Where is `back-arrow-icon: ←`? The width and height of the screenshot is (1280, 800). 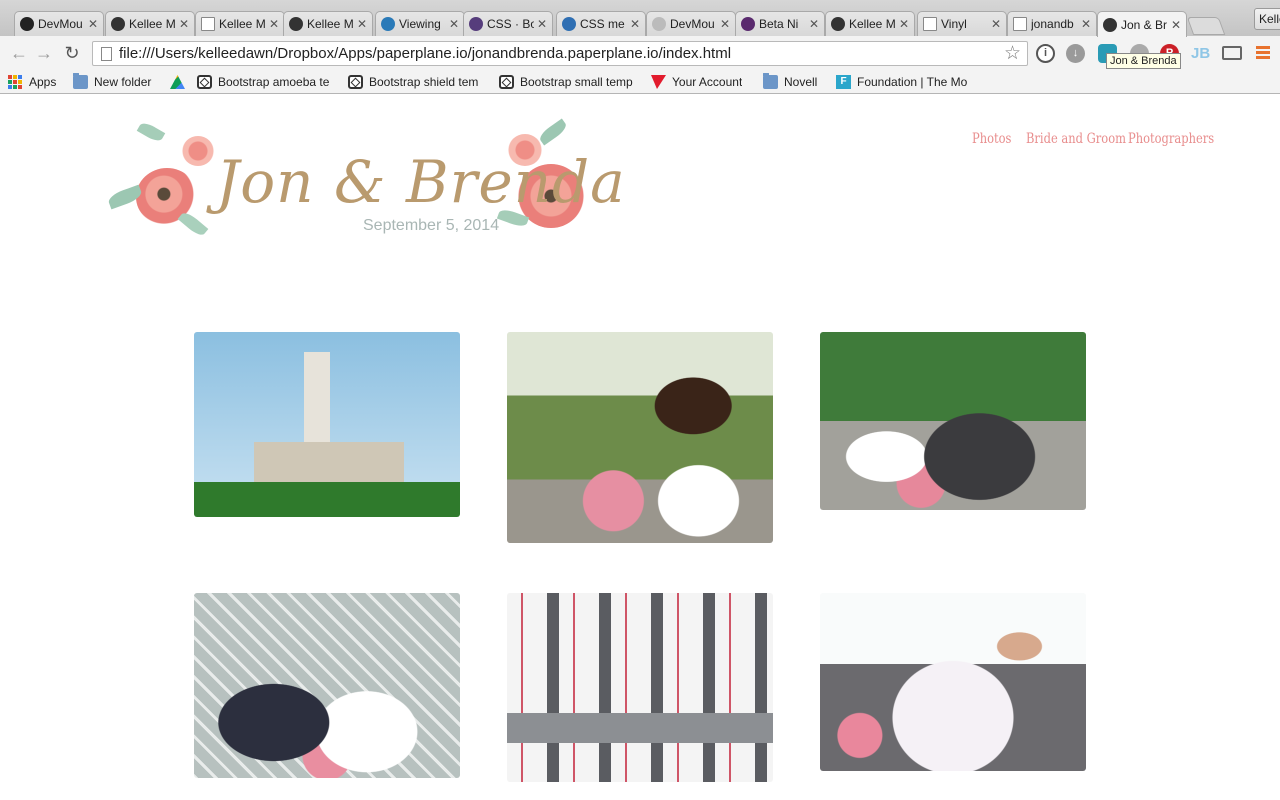 back-arrow-icon: ← is located at coordinates (19, 53).